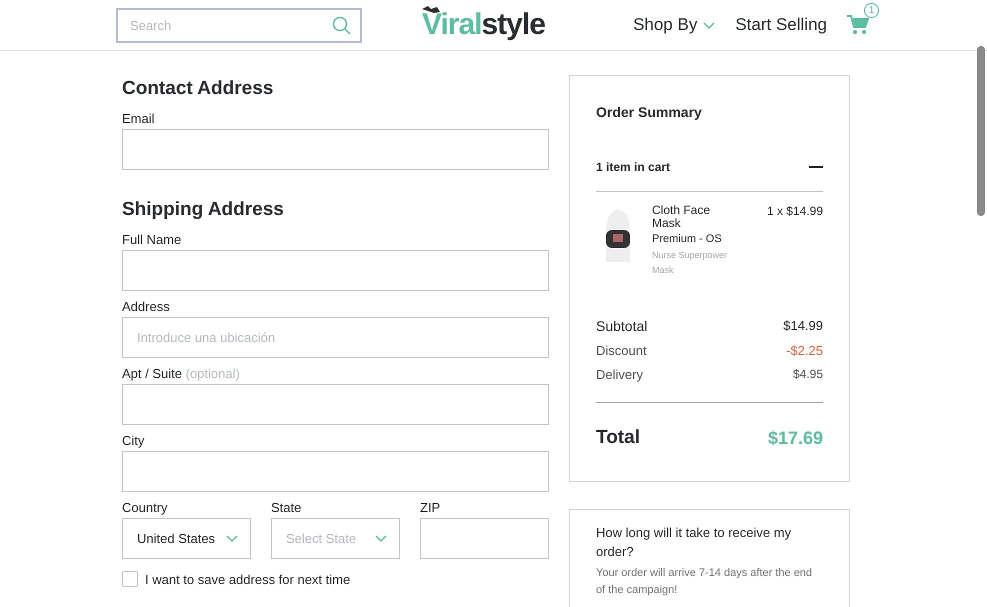  Describe the element at coordinates (687, 239) in the screenshot. I see `product-variant: Premium - OS` at that location.